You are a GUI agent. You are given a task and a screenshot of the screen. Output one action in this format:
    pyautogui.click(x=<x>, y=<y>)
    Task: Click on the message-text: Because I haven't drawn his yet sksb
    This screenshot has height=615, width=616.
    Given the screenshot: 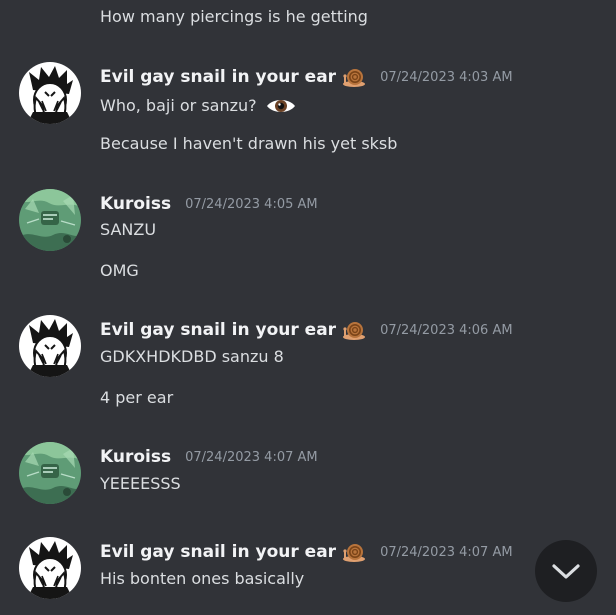 What is the action you would take?
    pyautogui.click(x=249, y=143)
    